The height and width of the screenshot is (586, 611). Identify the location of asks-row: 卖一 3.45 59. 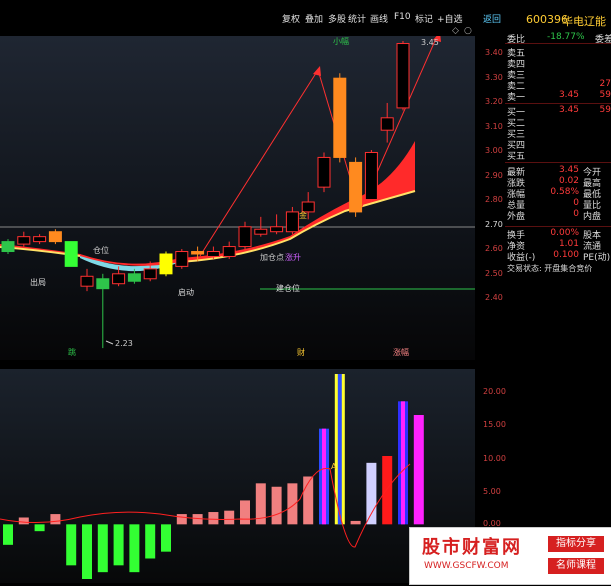
(559, 96).